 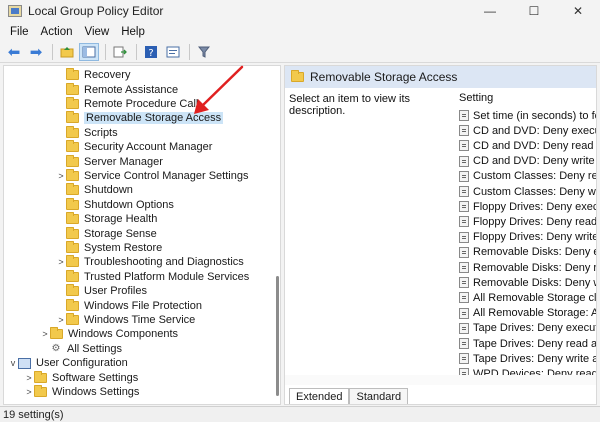 I want to click on setting-row: Set time (in seconds) to for, so click(x=527, y=115).